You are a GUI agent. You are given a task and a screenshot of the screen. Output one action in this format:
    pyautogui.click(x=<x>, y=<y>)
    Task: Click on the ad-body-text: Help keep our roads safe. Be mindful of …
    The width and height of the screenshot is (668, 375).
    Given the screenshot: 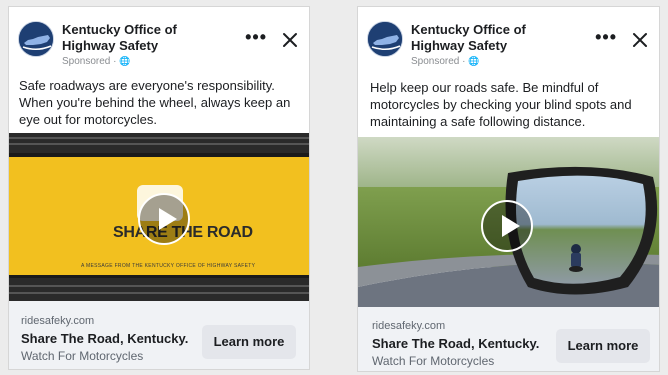 What is the action you would take?
    pyautogui.click(x=501, y=104)
    